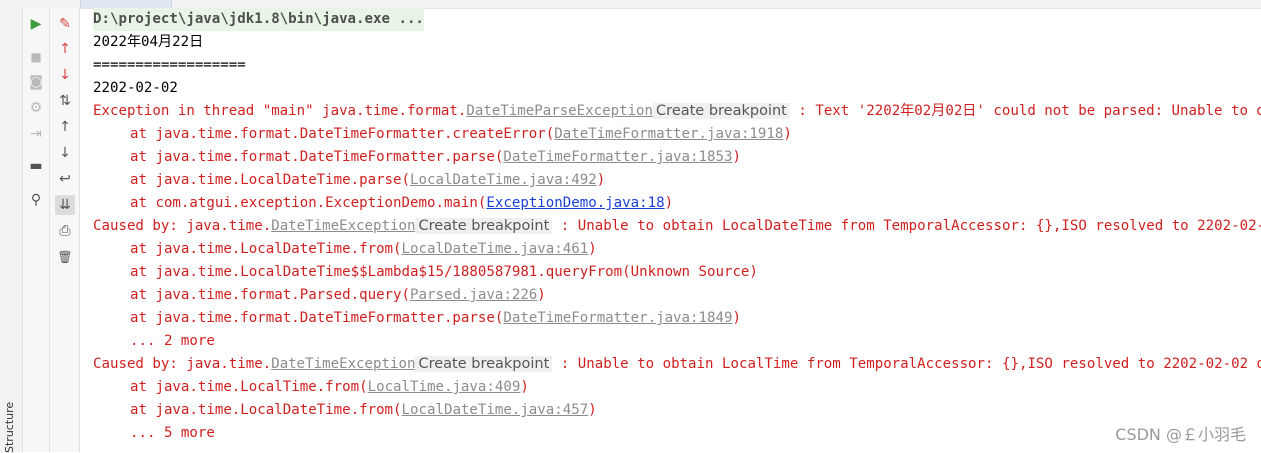 The image size is (1261, 453). What do you see at coordinates (65, 75) in the screenshot?
I see `down-arrow-icon: ↓` at bounding box center [65, 75].